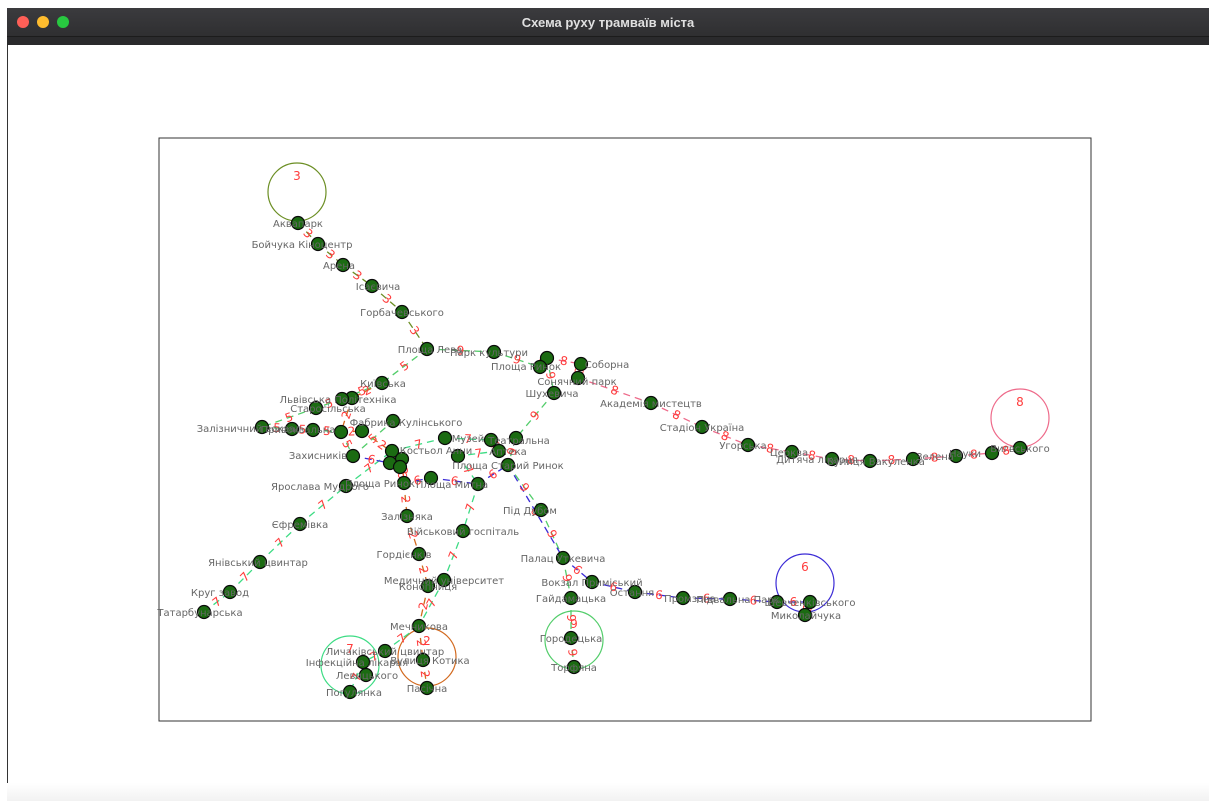 The image size is (1209, 801). What do you see at coordinates (341, 432) in the screenshot?
I see `station-node: Костьол` at bounding box center [341, 432].